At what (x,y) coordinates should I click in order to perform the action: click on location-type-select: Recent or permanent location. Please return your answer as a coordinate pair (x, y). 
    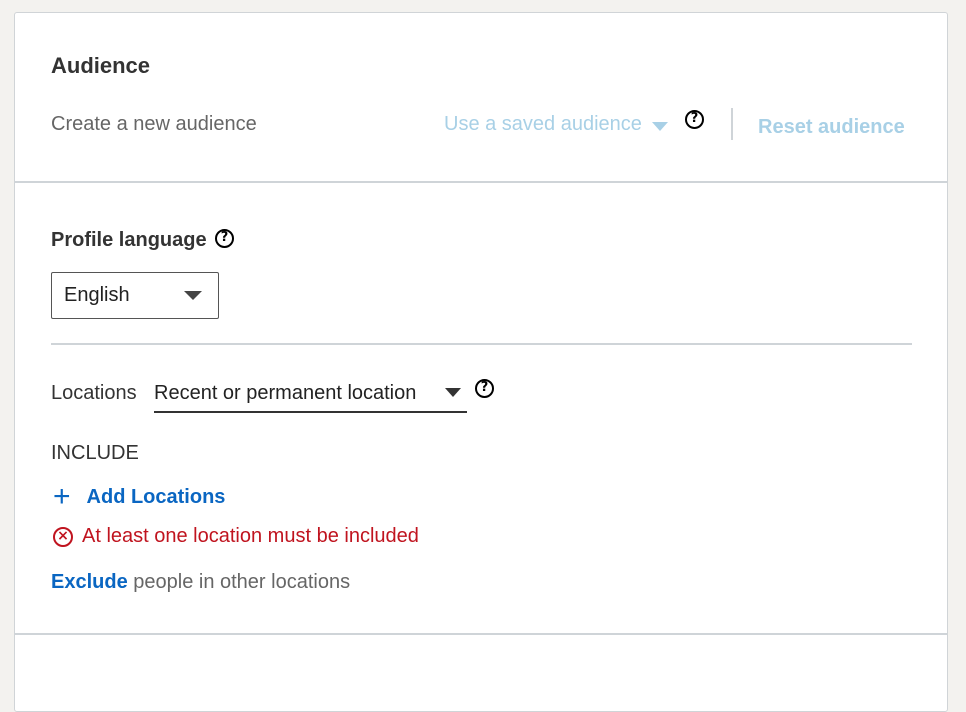
    Looking at the image, I should click on (310, 396).